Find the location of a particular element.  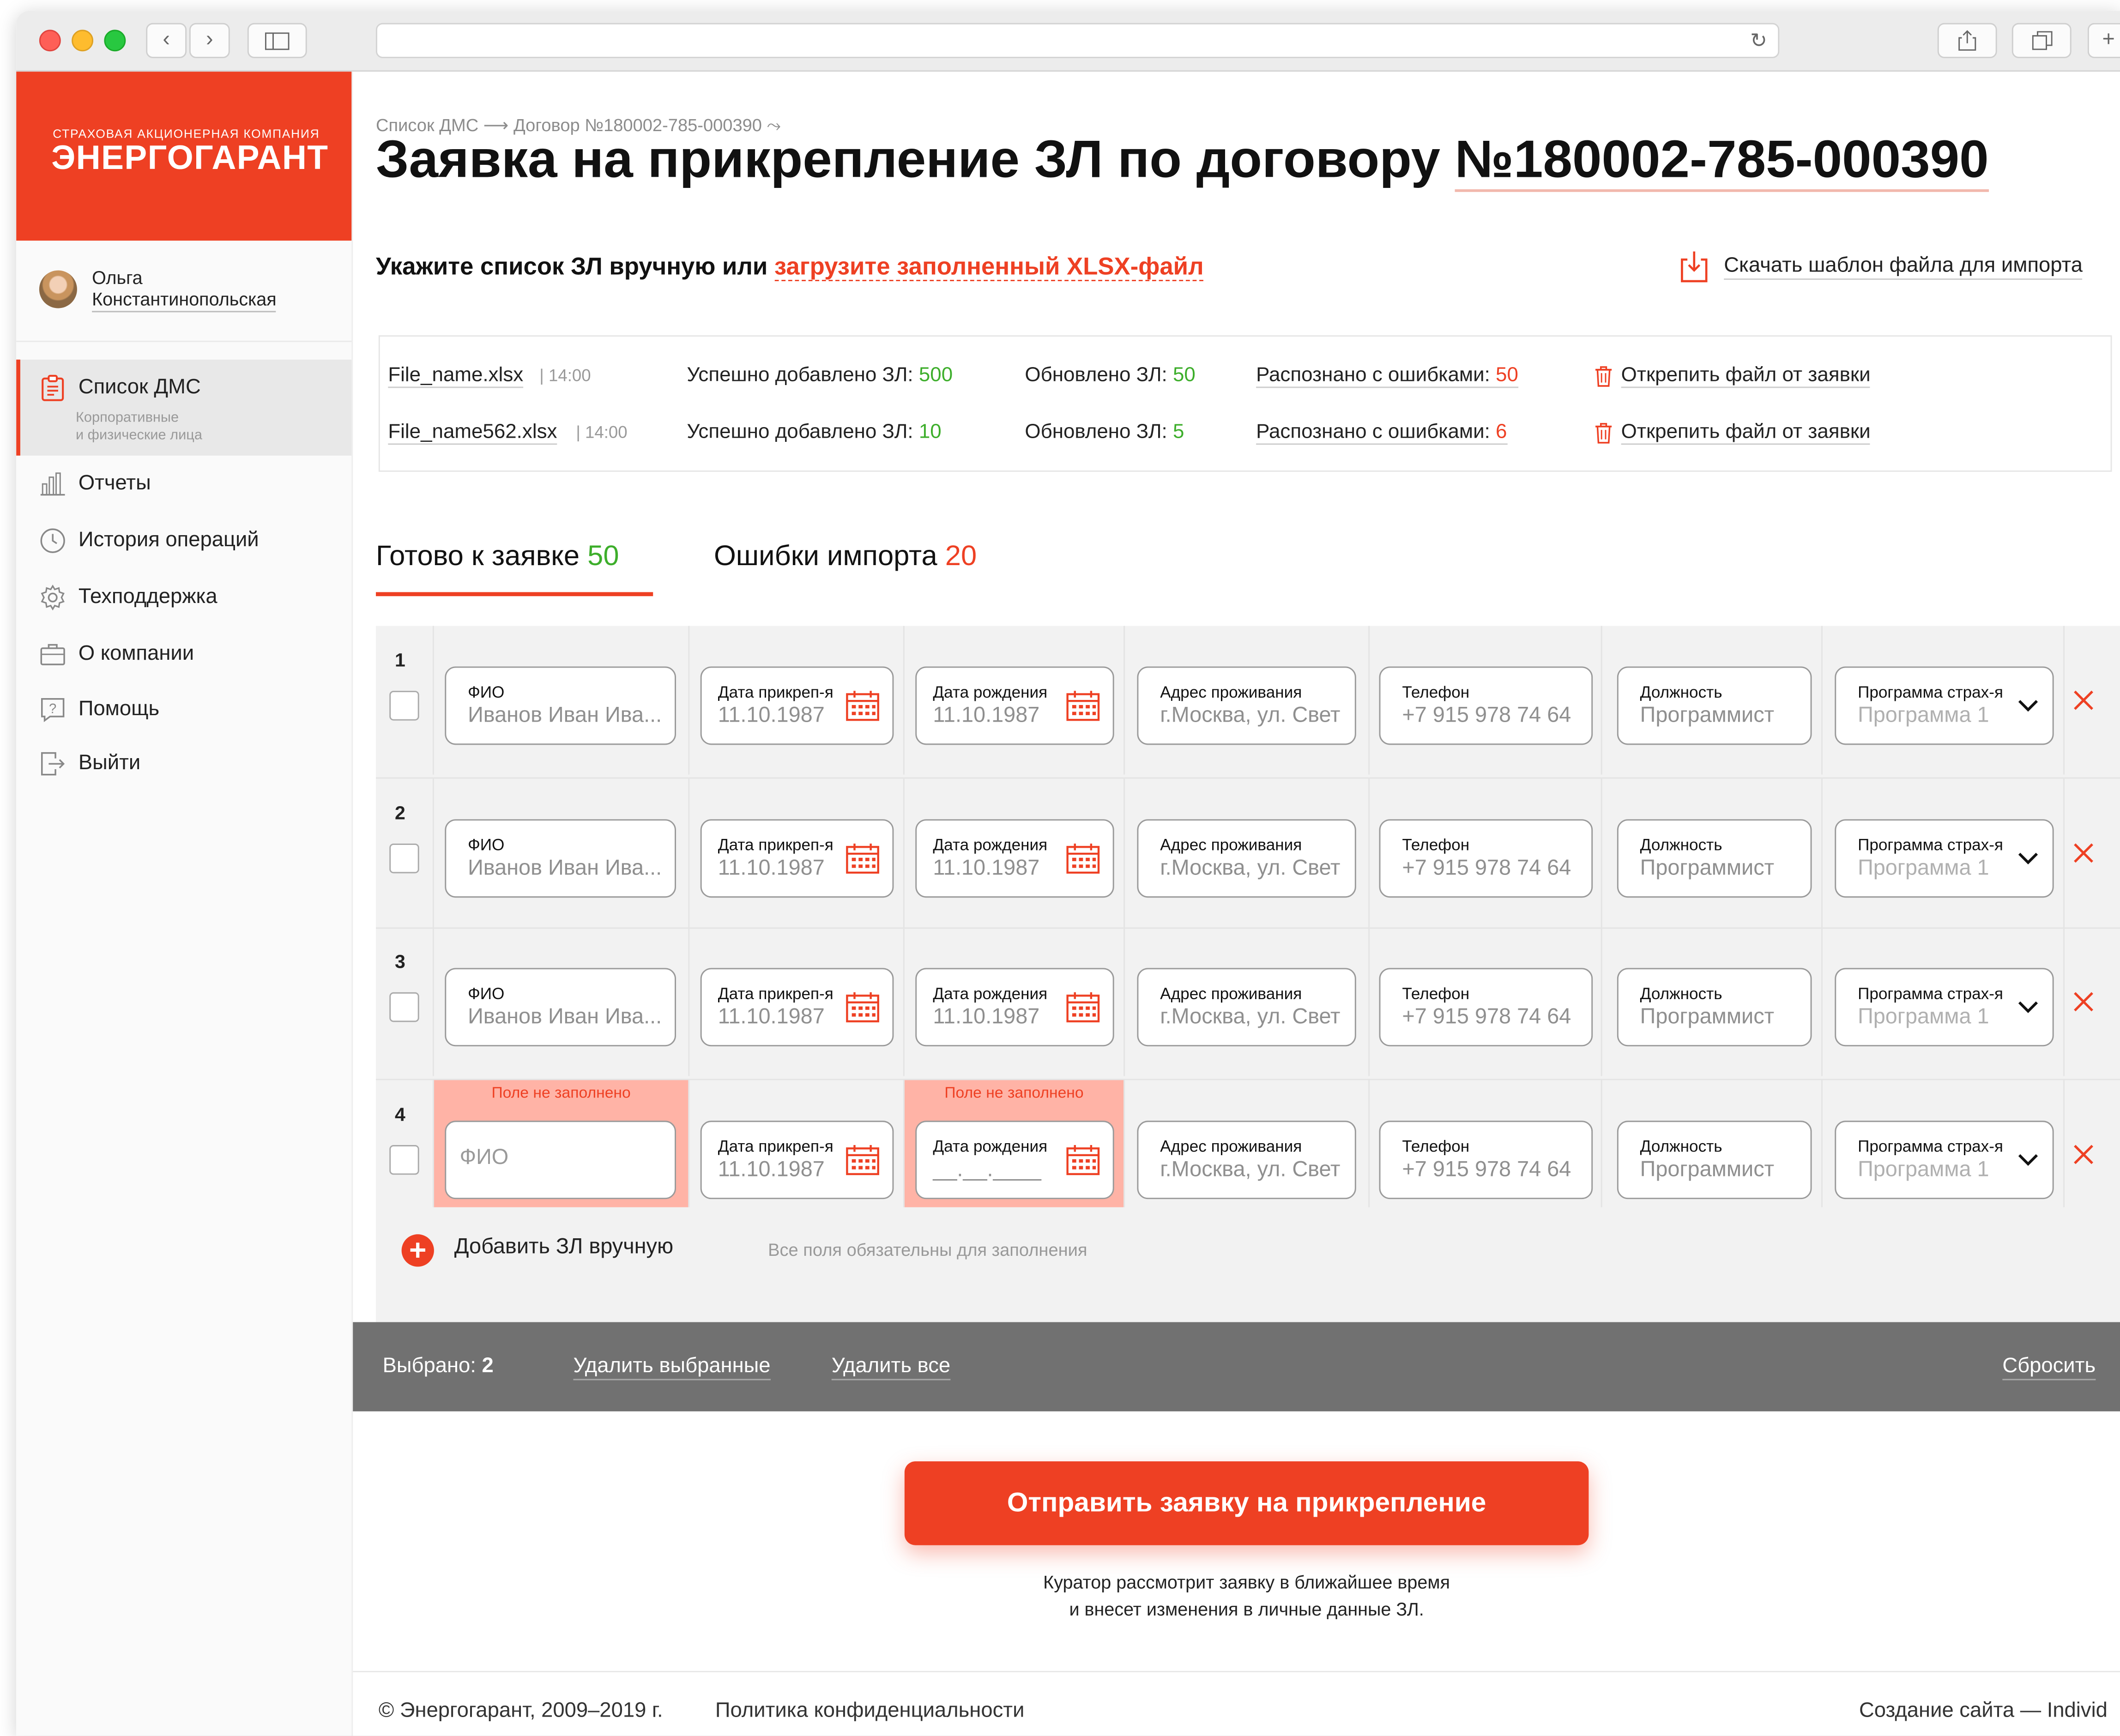

sidebar-item-history: История операций is located at coordinates (148, 540).